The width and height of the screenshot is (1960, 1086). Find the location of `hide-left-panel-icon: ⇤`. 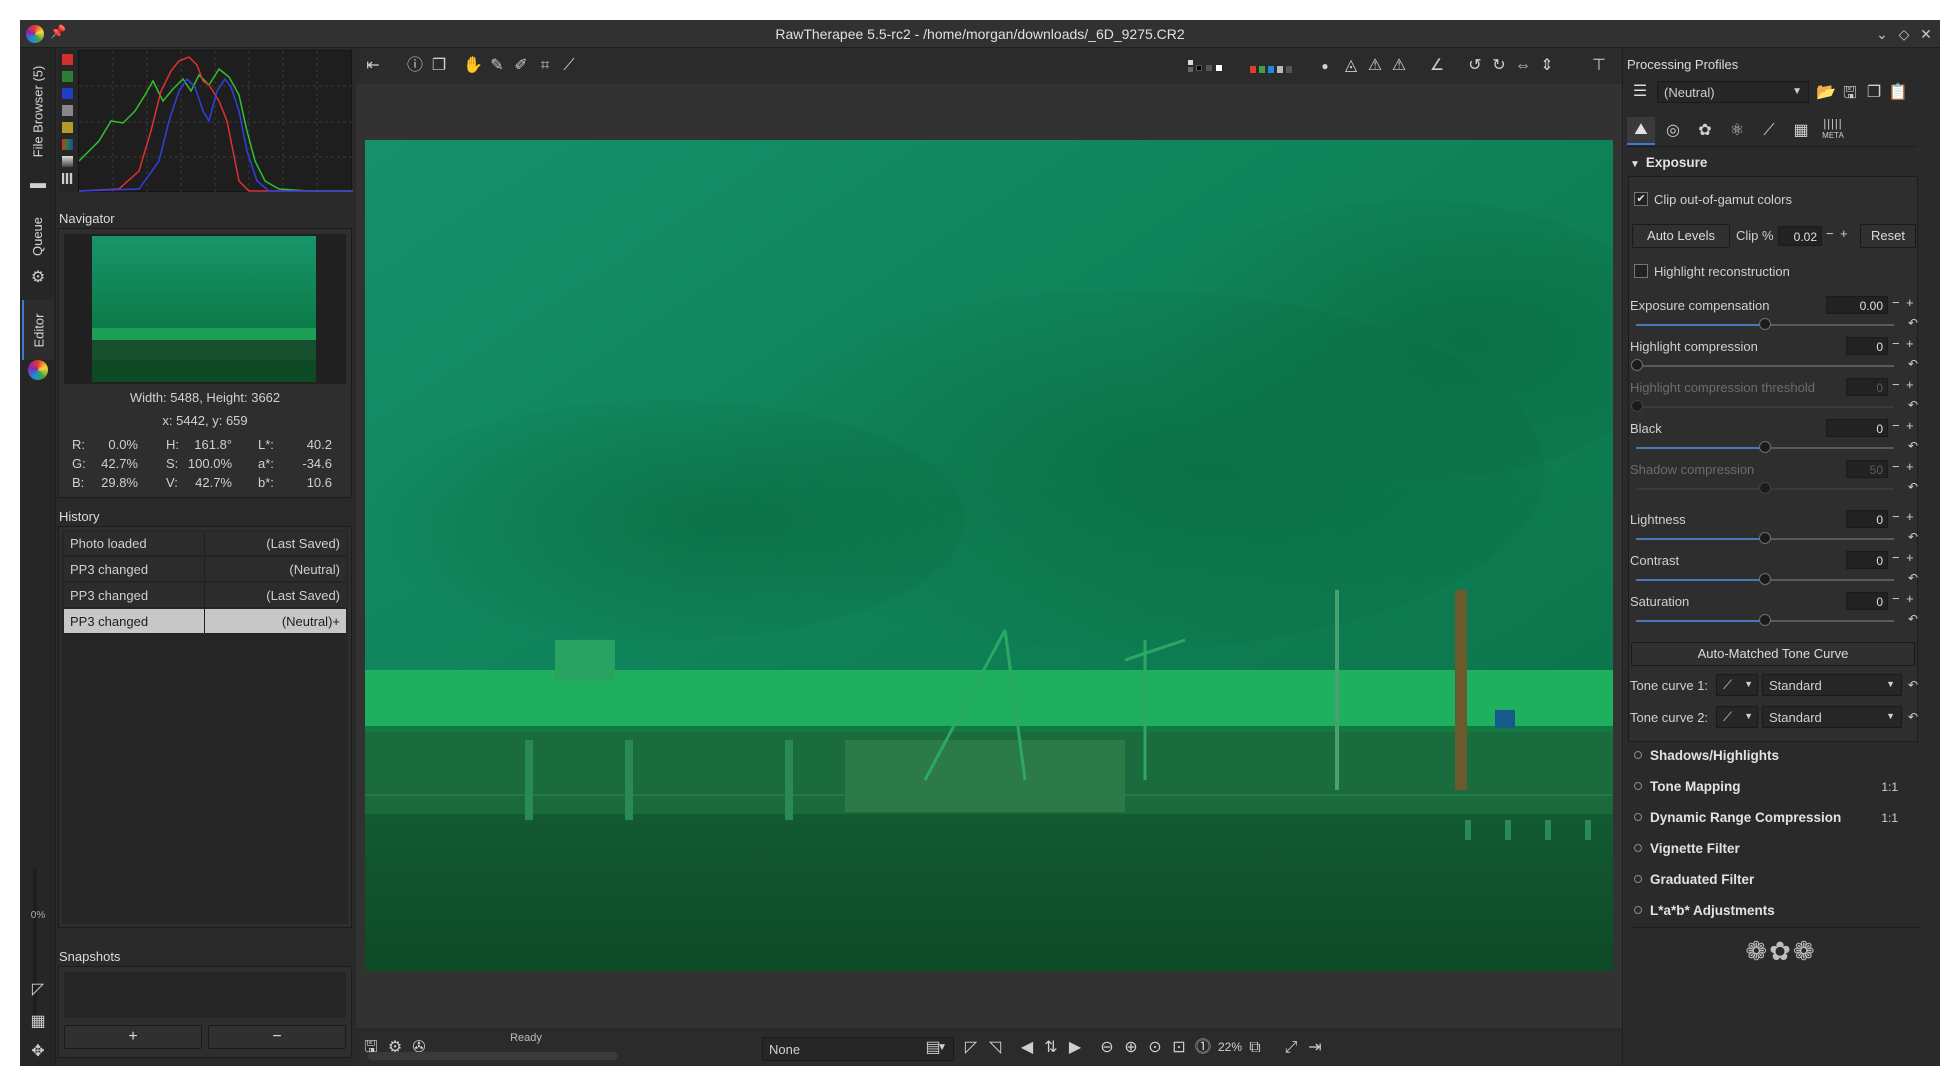

hide-left-panel-icon: ⇤ is located at coordinates (373, 66).